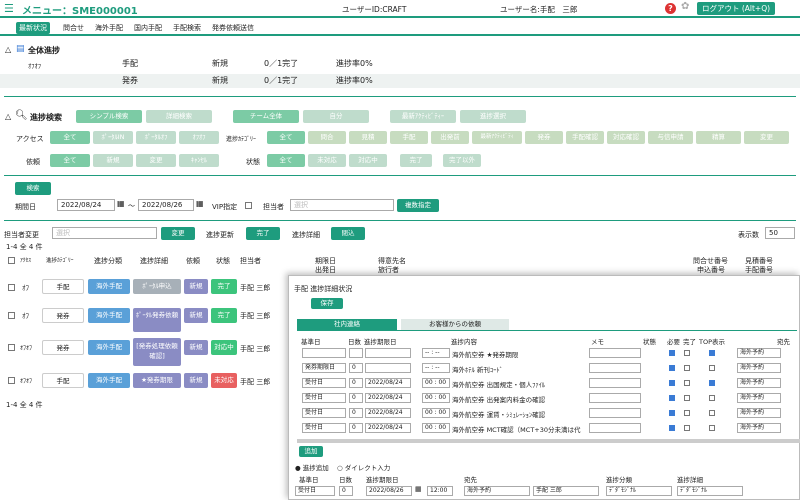 Image resolution: width=800 pixels, height=500 pixels. I want to click on settings-icon: ✿, so click(685, 6).